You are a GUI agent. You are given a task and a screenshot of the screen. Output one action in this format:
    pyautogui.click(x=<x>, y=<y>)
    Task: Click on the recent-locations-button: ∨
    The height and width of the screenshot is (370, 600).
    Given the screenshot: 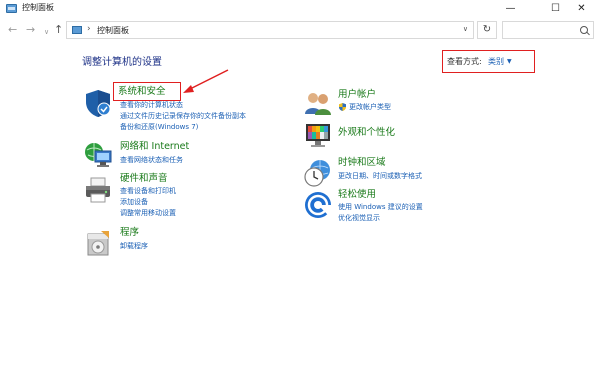 What is the action you would take?
    pyautogui.click(x=46, y=32)
    